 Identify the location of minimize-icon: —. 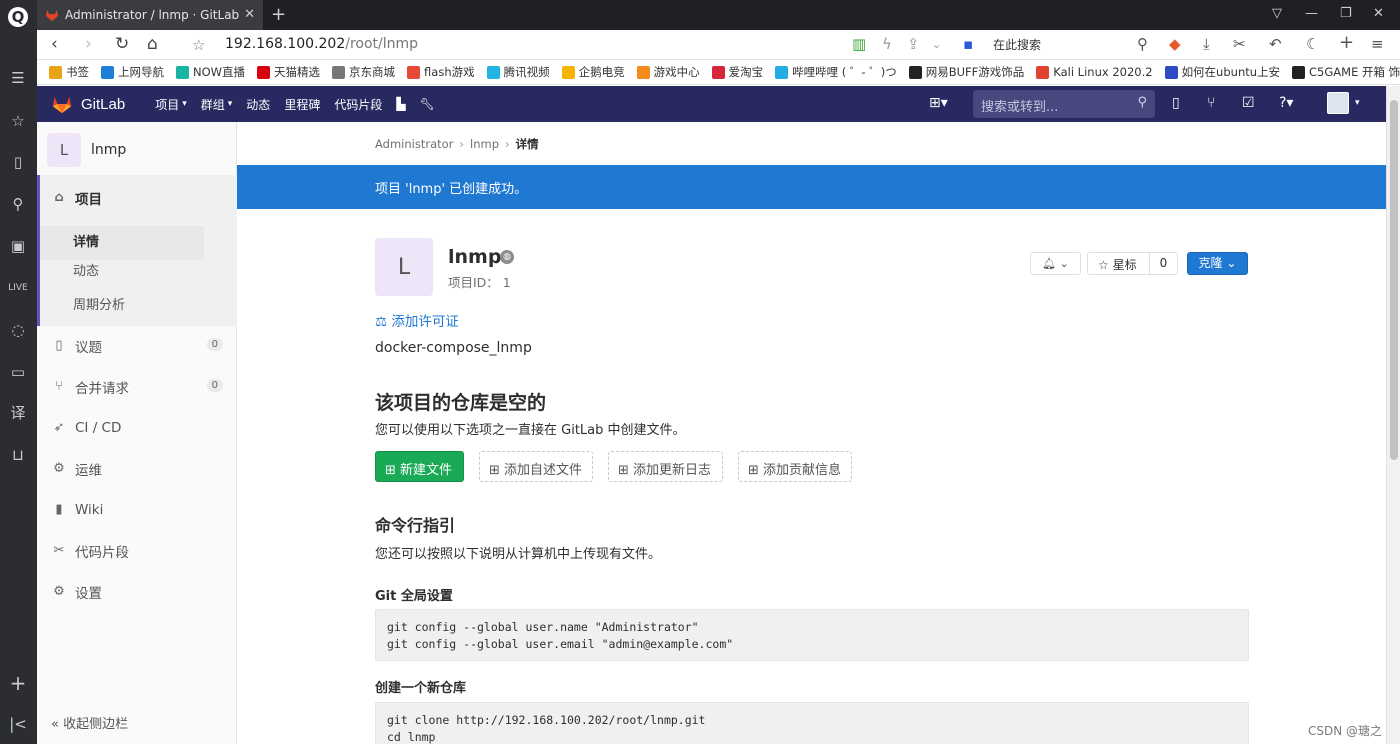
(1311, 13).